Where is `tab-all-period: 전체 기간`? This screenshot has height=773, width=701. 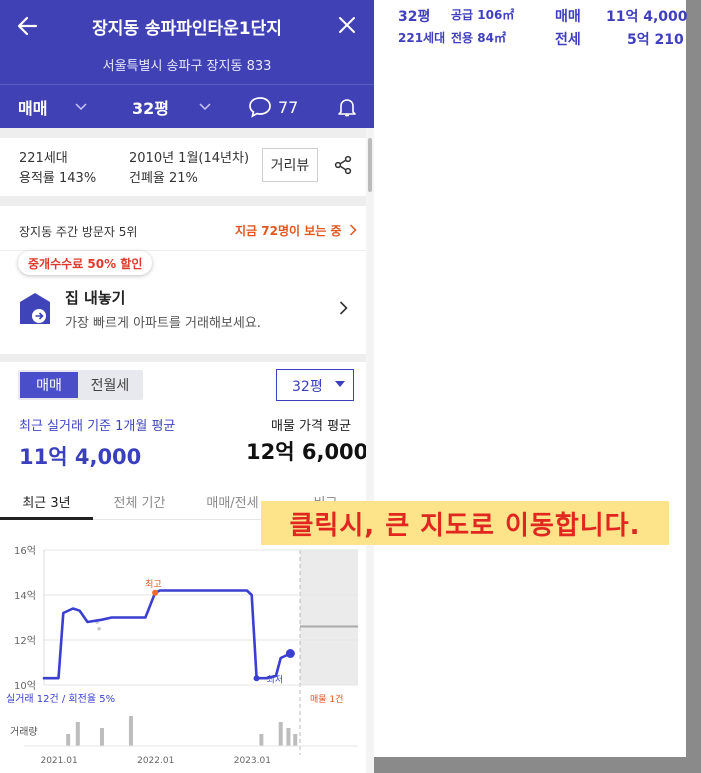 tab-all-period: 전체 기간 is located at coordinates (139, 501).